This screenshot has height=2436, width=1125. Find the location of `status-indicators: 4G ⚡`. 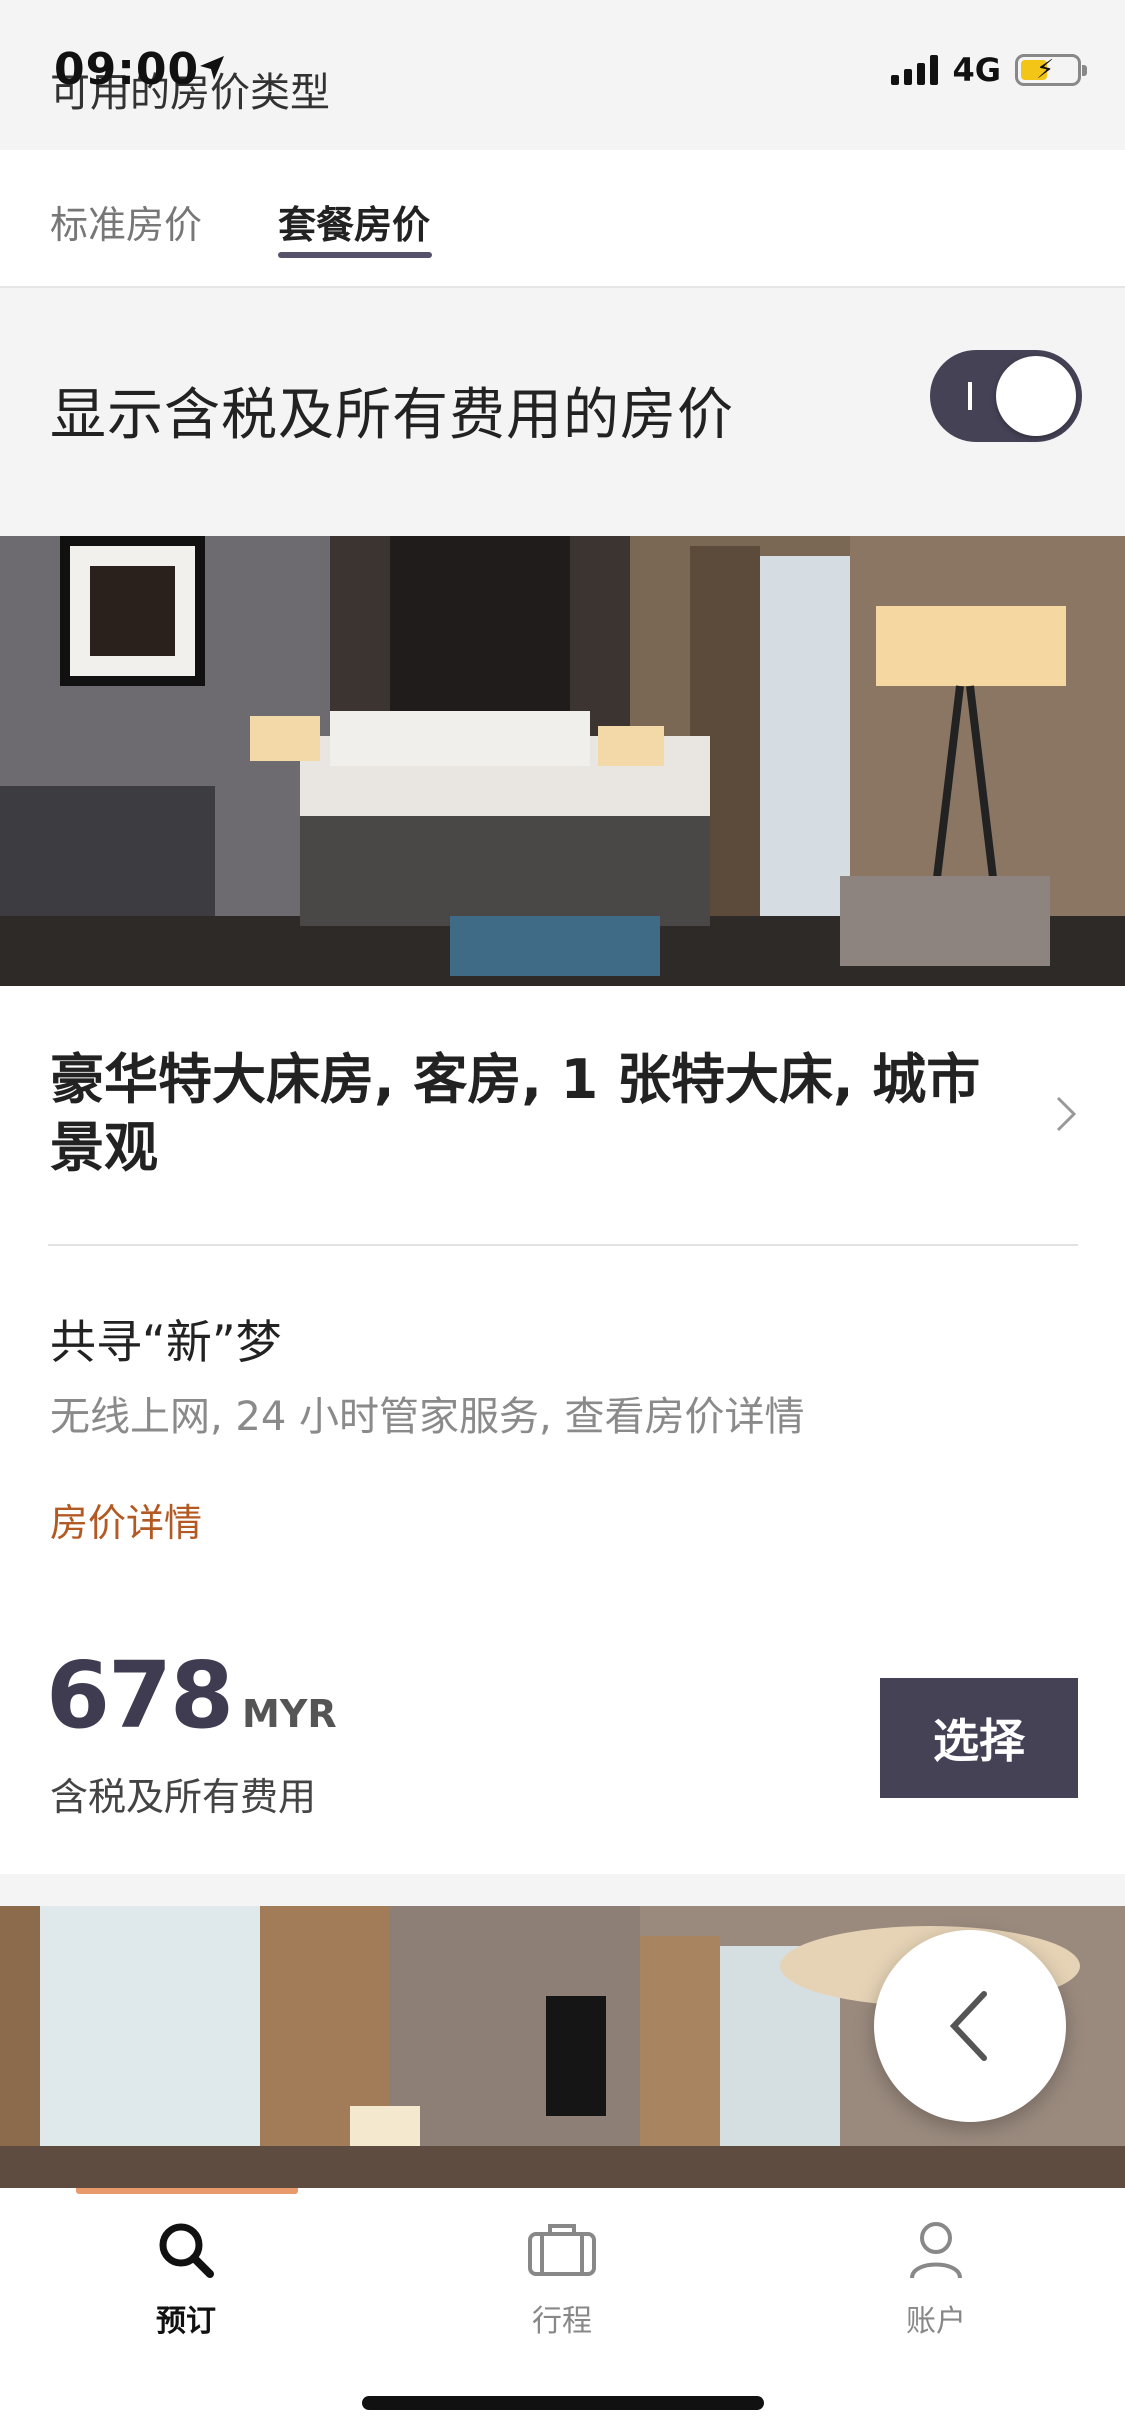

status-indicators: 4G ⚡ is located at coordinates (989, 70).